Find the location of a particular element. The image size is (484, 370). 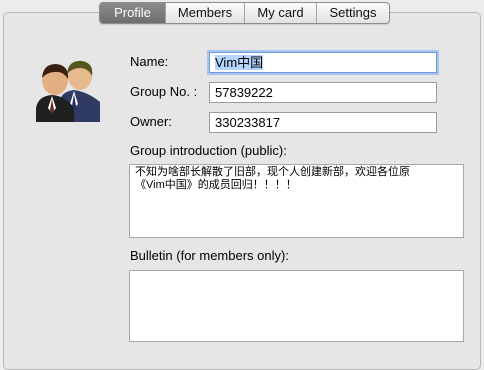

bulletin-textarea is located at coordinates (296, 306).